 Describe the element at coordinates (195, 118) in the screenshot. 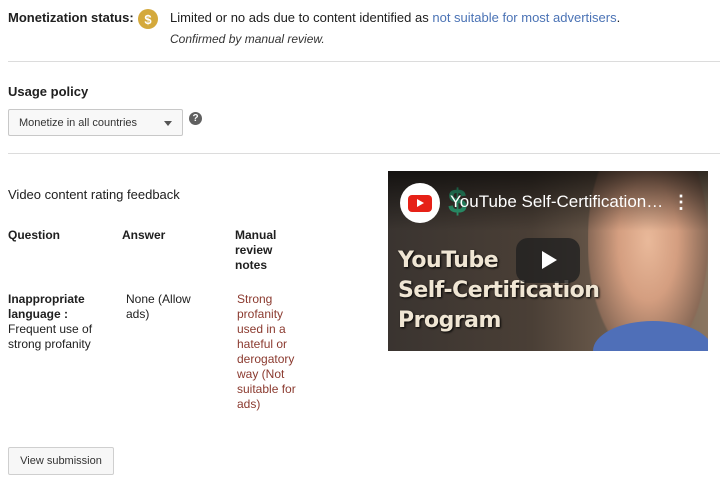

I see `help-icon: ?` at that location.